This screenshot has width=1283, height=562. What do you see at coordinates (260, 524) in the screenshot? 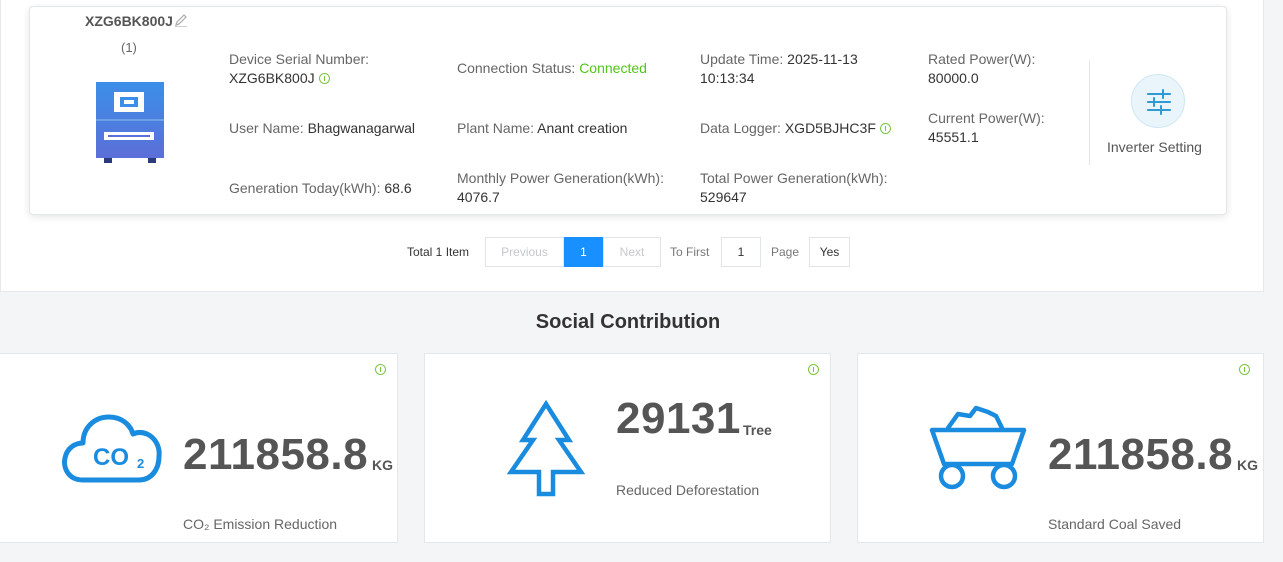
I see `co2-reduction-label: CO₂ Emission Reduction` at bounding box center [260, 524].